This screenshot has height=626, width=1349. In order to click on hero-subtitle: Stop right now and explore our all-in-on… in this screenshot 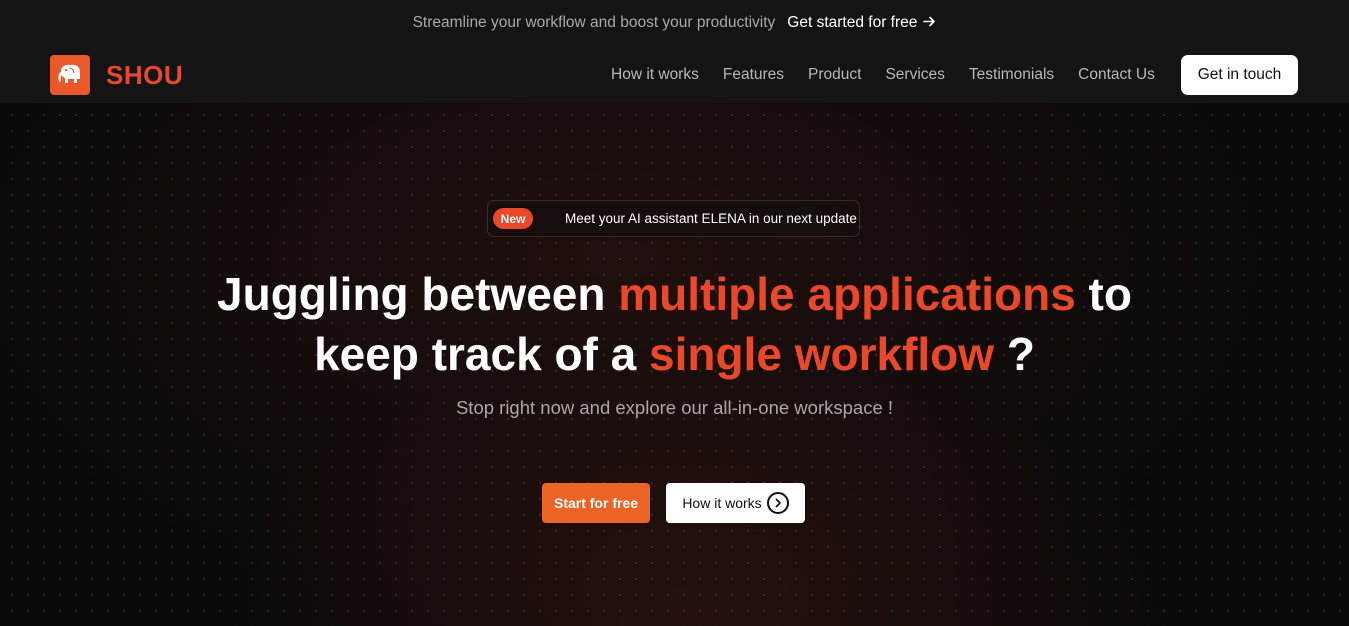, I will do `click(674, 407)`.